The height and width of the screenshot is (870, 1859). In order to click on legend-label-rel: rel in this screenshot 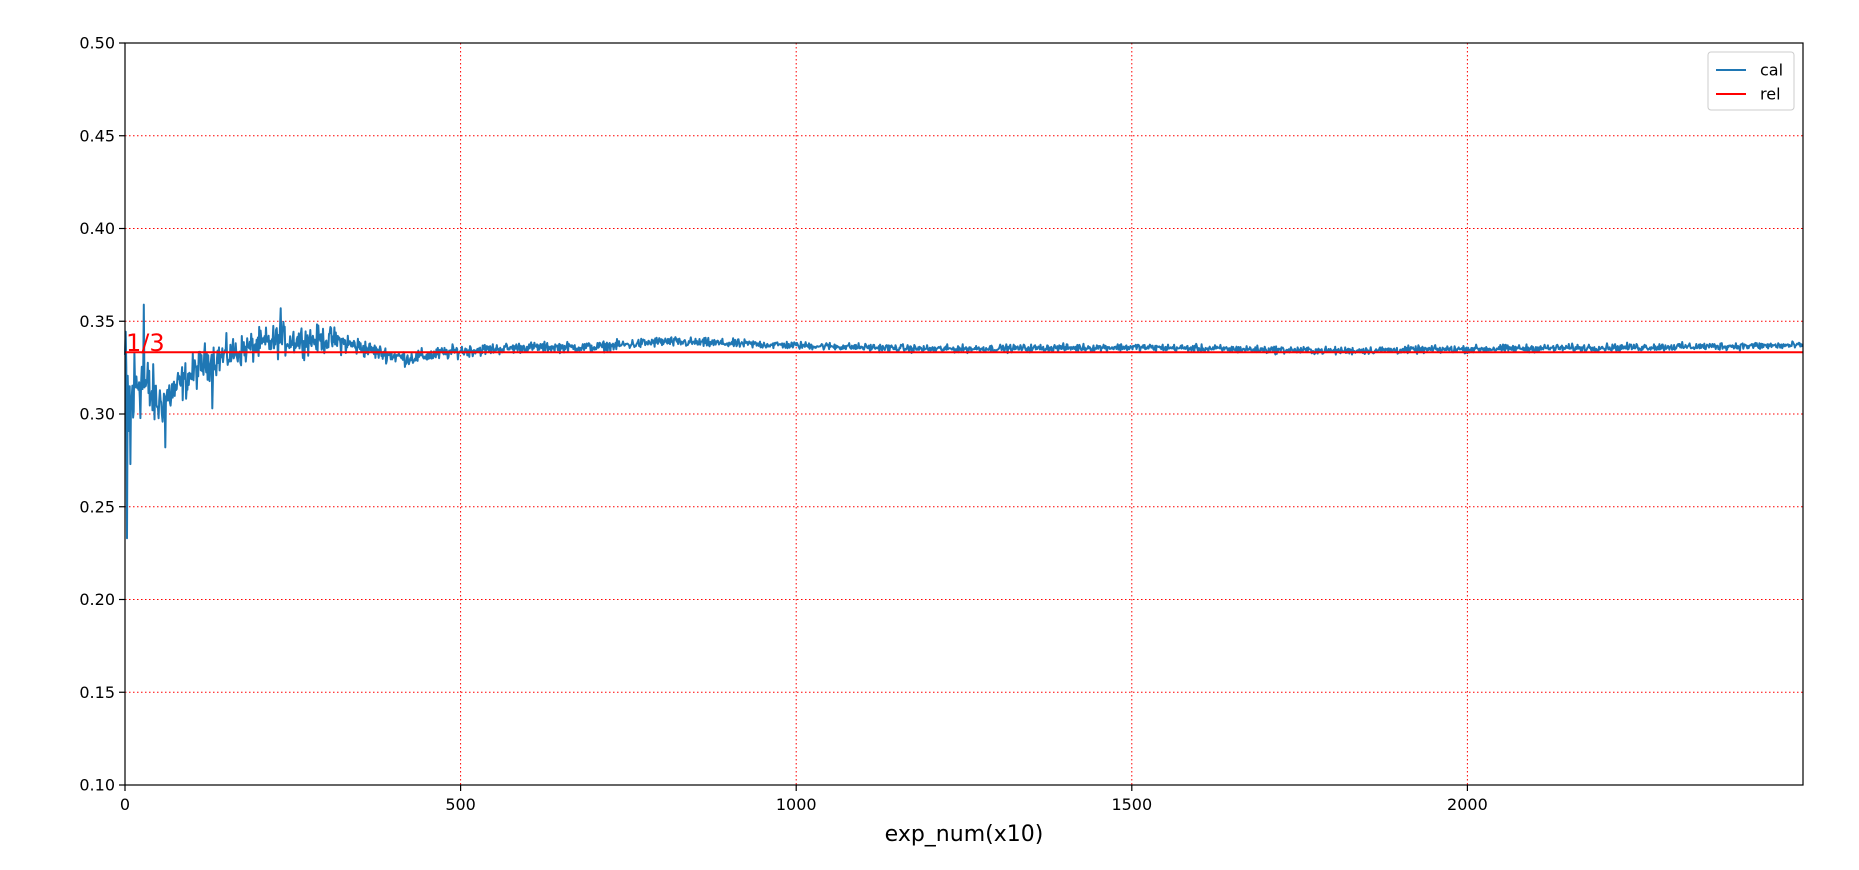, I will do `click(1770, 94)`.